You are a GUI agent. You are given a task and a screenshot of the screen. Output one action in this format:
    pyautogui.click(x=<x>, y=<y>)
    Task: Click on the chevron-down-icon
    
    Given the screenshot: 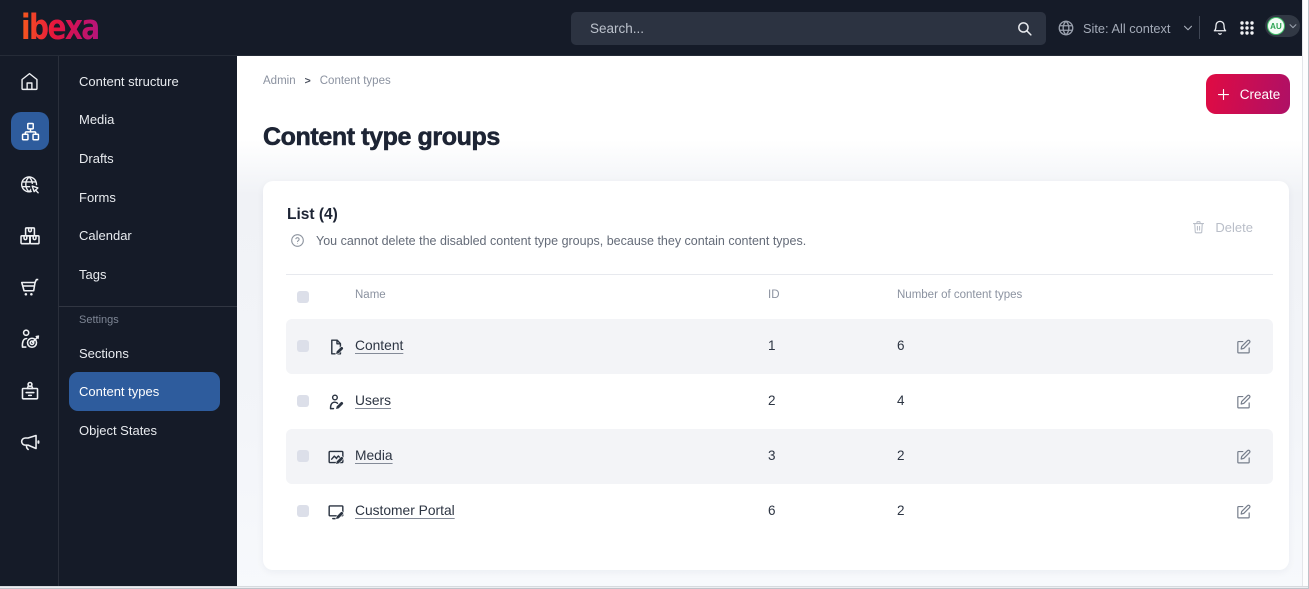 What is the action you would take?
    pyautogui.click(x=1188, y=28)
    